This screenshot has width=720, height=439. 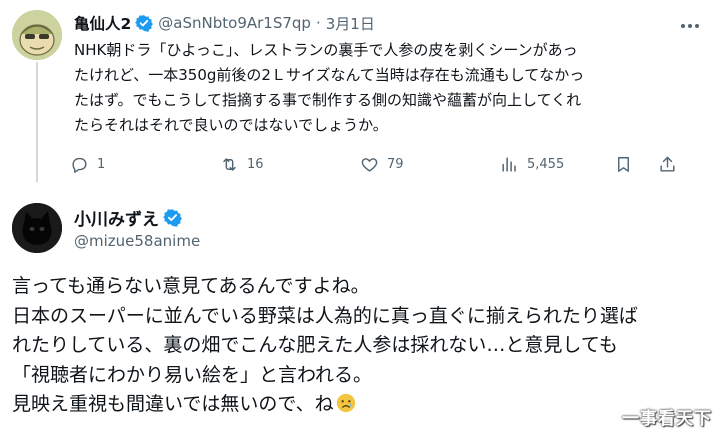 I want to click on tweet-action-bar: 1 16 79 5,455, so click(x=375, y=164).